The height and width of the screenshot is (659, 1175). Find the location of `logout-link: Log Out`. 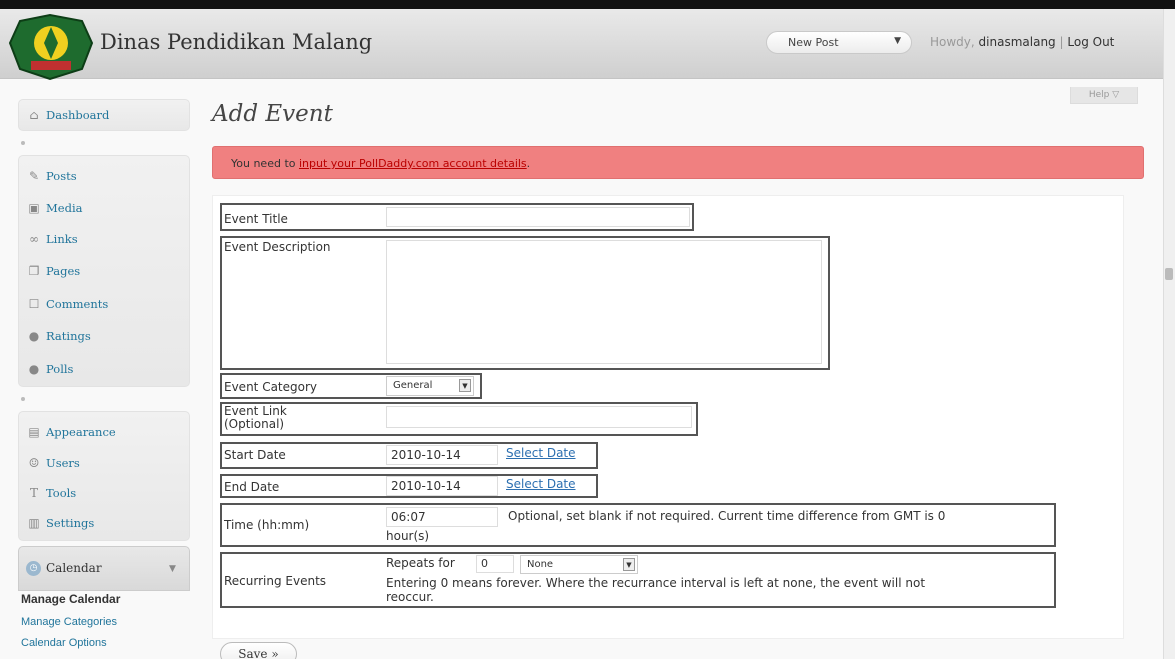

logout-link: Log Out is located at coordinates (1090, 42).